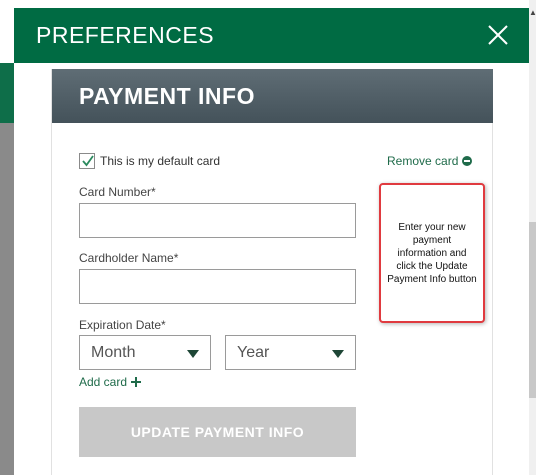 This screenshot has width=536, height=475. What do you see at coordinates (467, 160) in the screenshot?
I see `minus-circle-icon` at bounding box center [467, 160].